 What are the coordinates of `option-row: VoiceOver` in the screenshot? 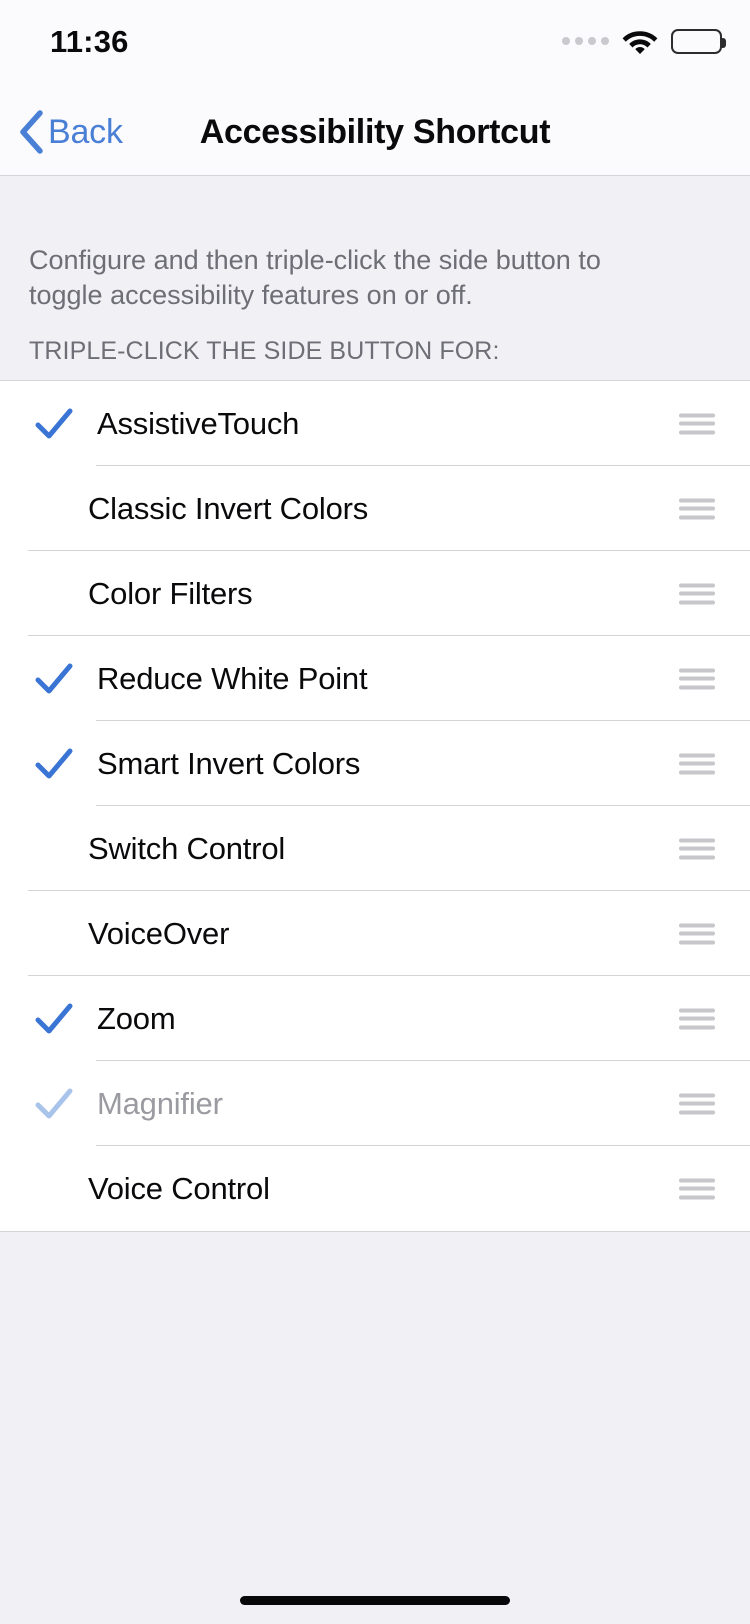 It's located at (375, 933).